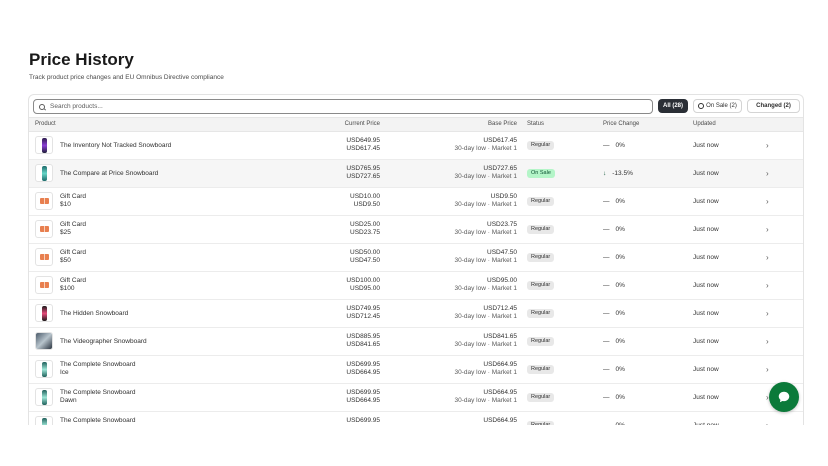 The height and width of the screenshot is (466, 828). What do you see at coordinates (330, 106) in the screenshot?
I see `search-input` at bounding box center [330, 106].